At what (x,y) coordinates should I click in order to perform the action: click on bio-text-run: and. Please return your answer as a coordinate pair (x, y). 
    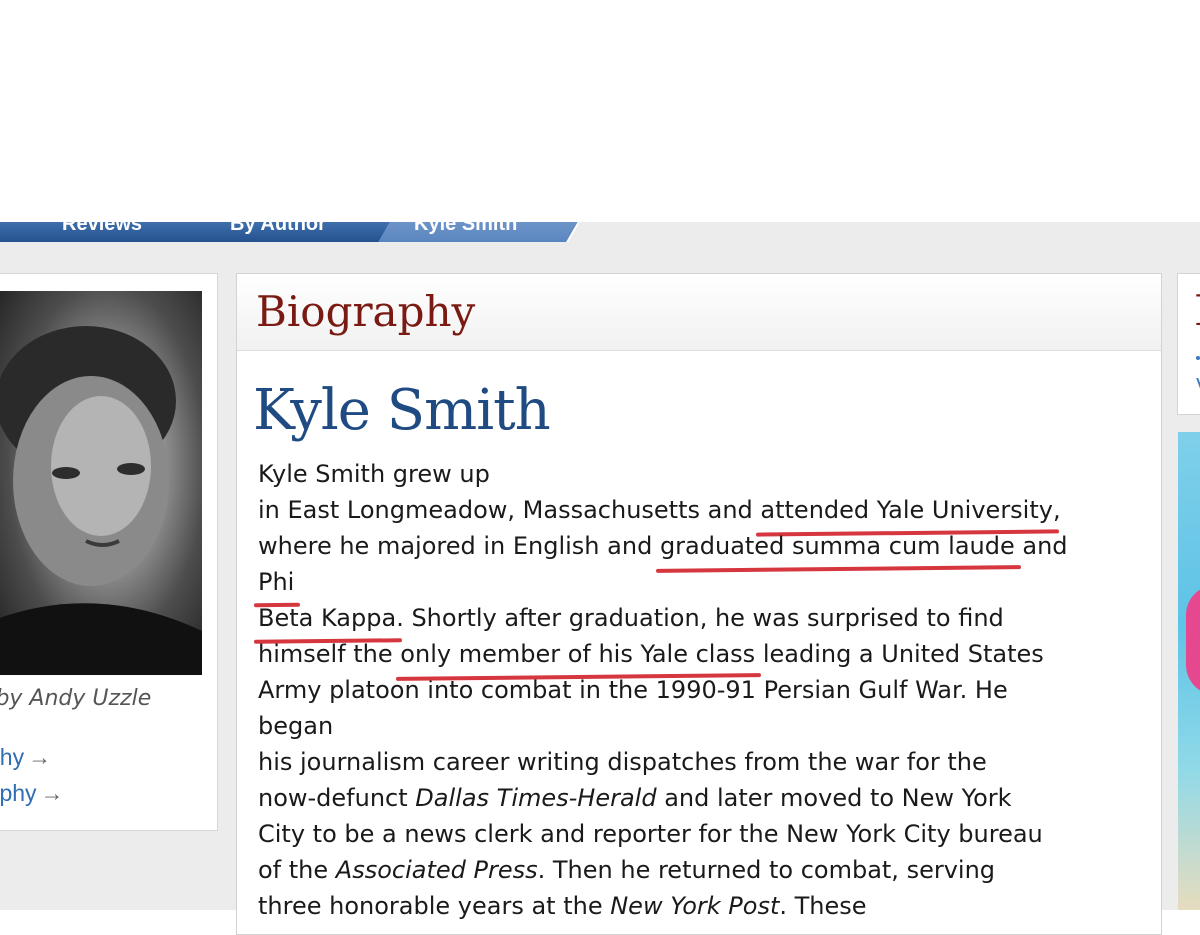
    Looking at the image, I should click on (1041, 546).